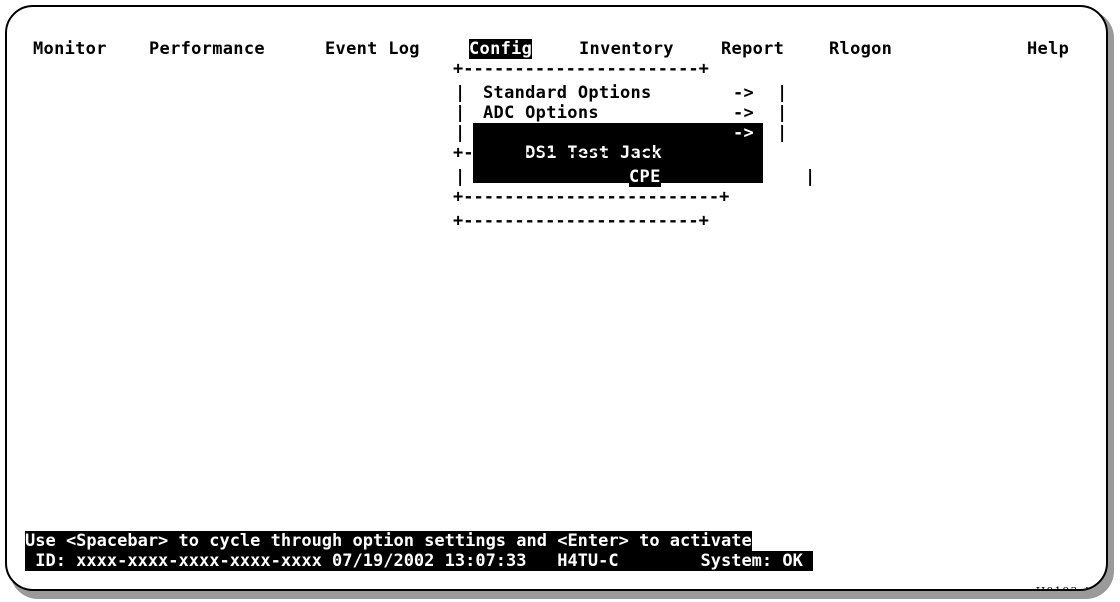 The width and height of the screenshot is (1120, 602). I want to click on menu-report: Report, so click(752, 49).